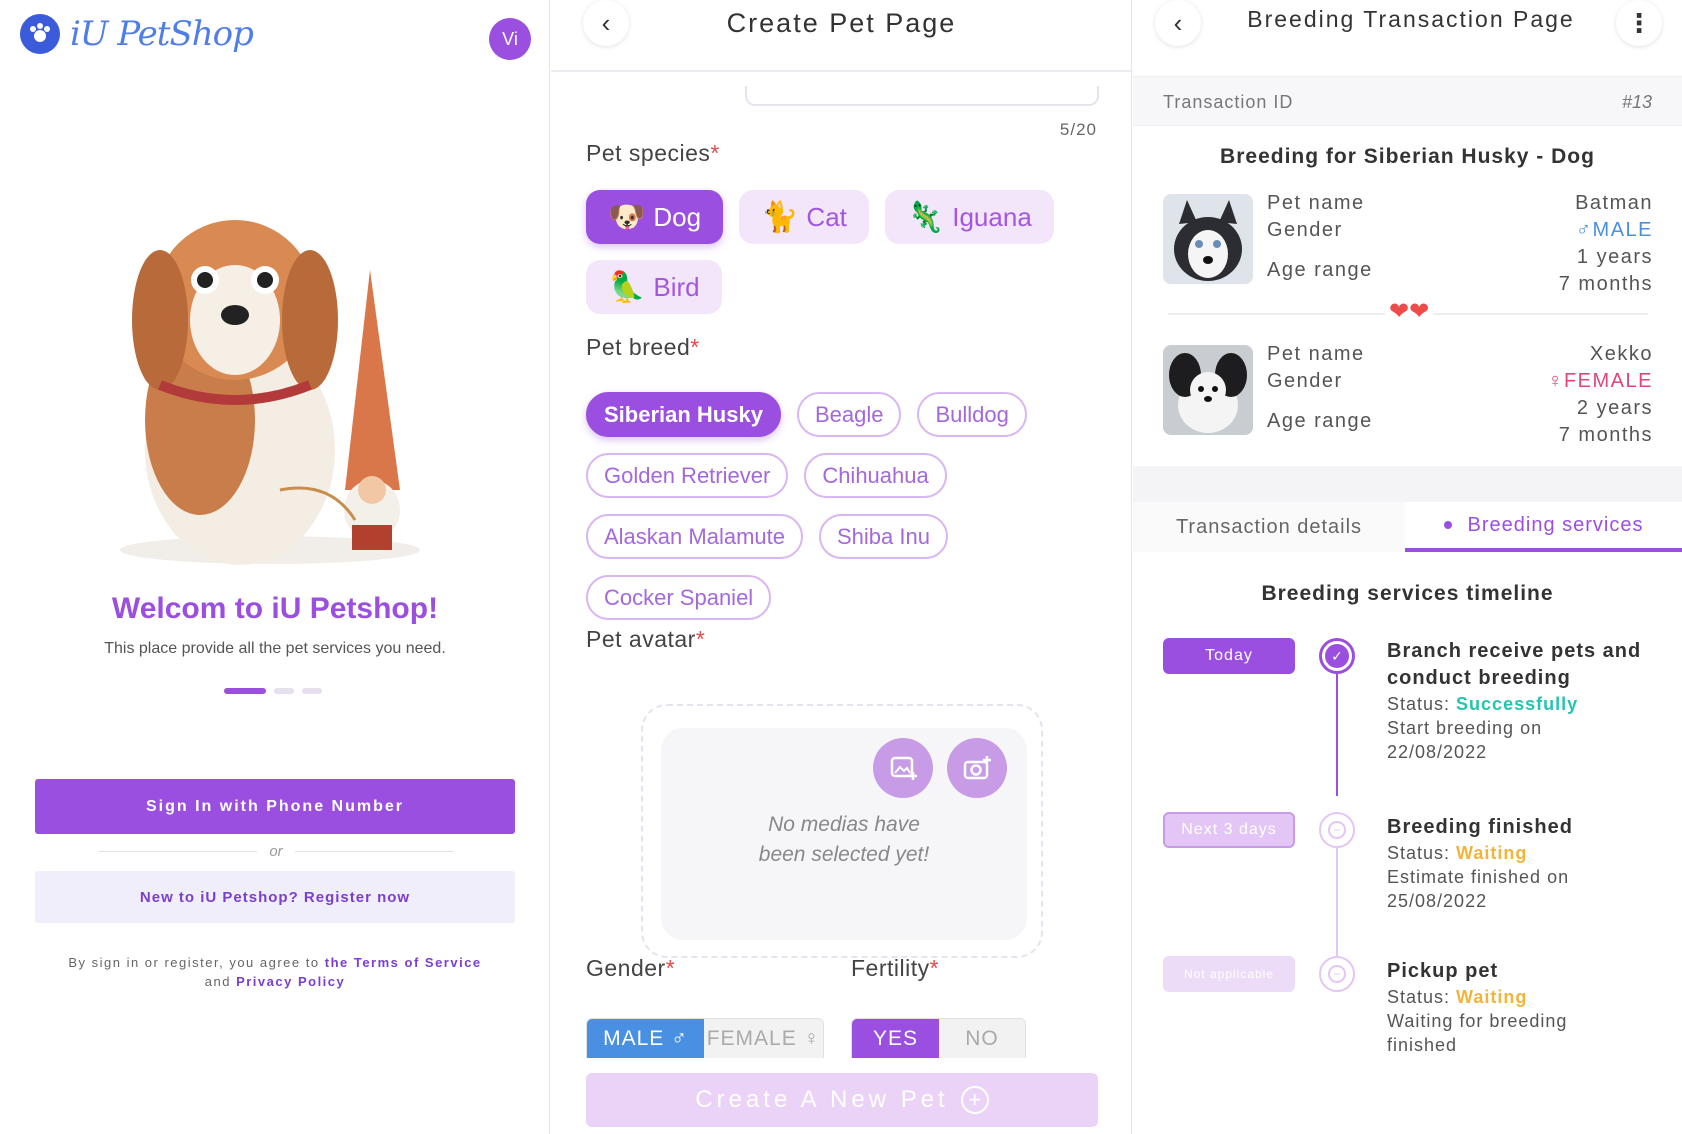 Image resolution: width=1682 pixels, height=1134 pixels. Describe the element at coordinates (972, 414) in the screenshot. I see `breed-chip: Bulldog` at that location.